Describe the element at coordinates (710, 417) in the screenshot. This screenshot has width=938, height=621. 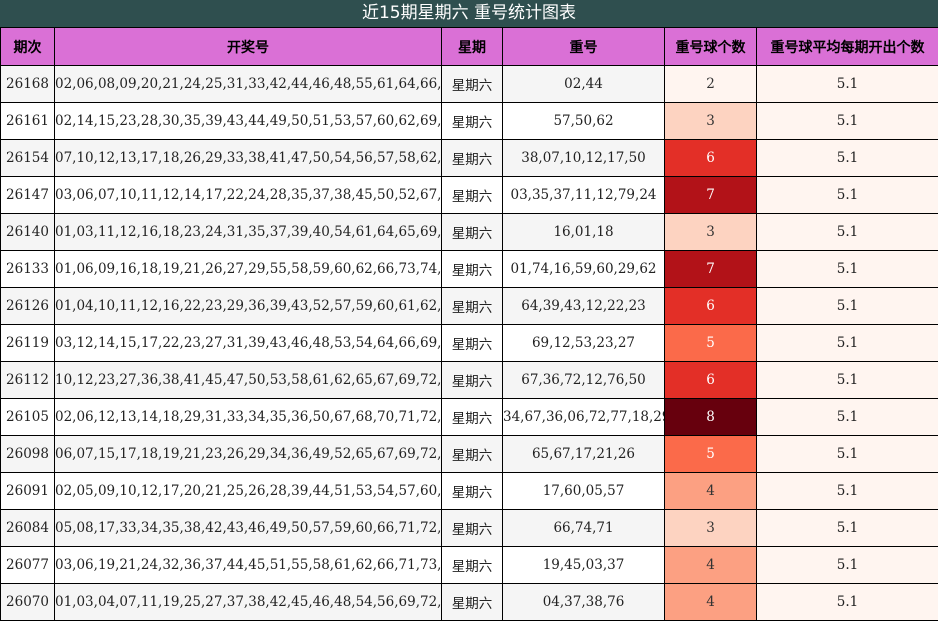
I see `cell-count: 8` at that location.